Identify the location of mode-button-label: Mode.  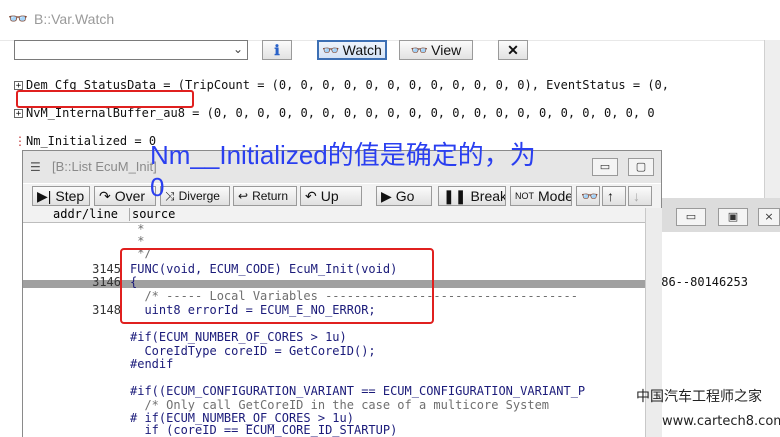
(555, 196).